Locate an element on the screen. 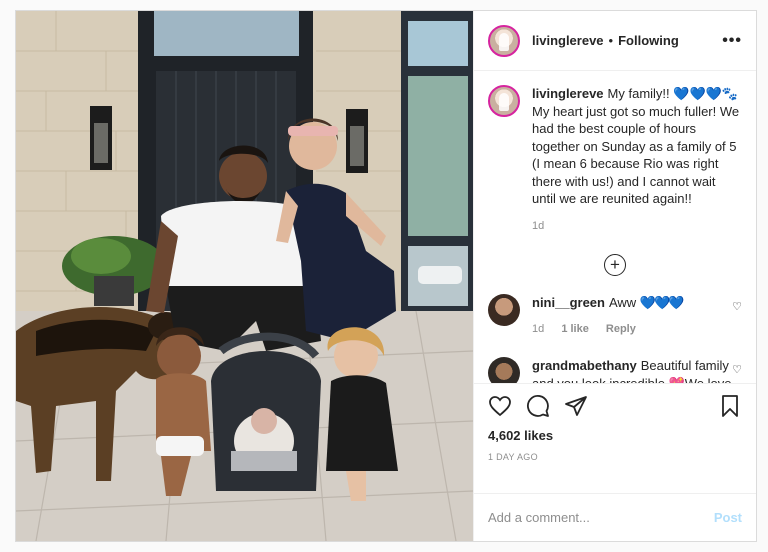  caption-age: 1d is located at coordinates (538, 226).